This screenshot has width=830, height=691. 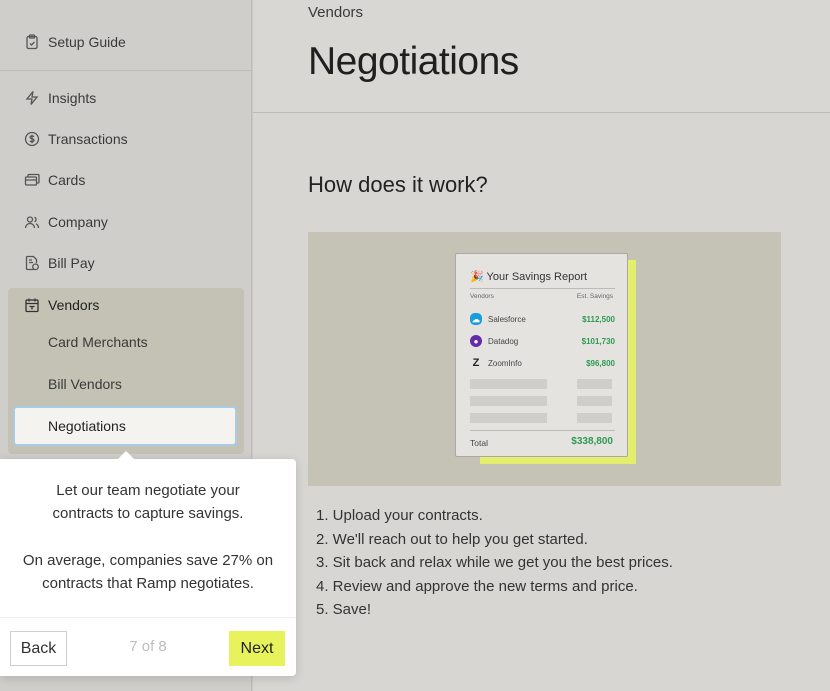 I want to click on step-counter: 7 of 8, so click(x=148, y=646).